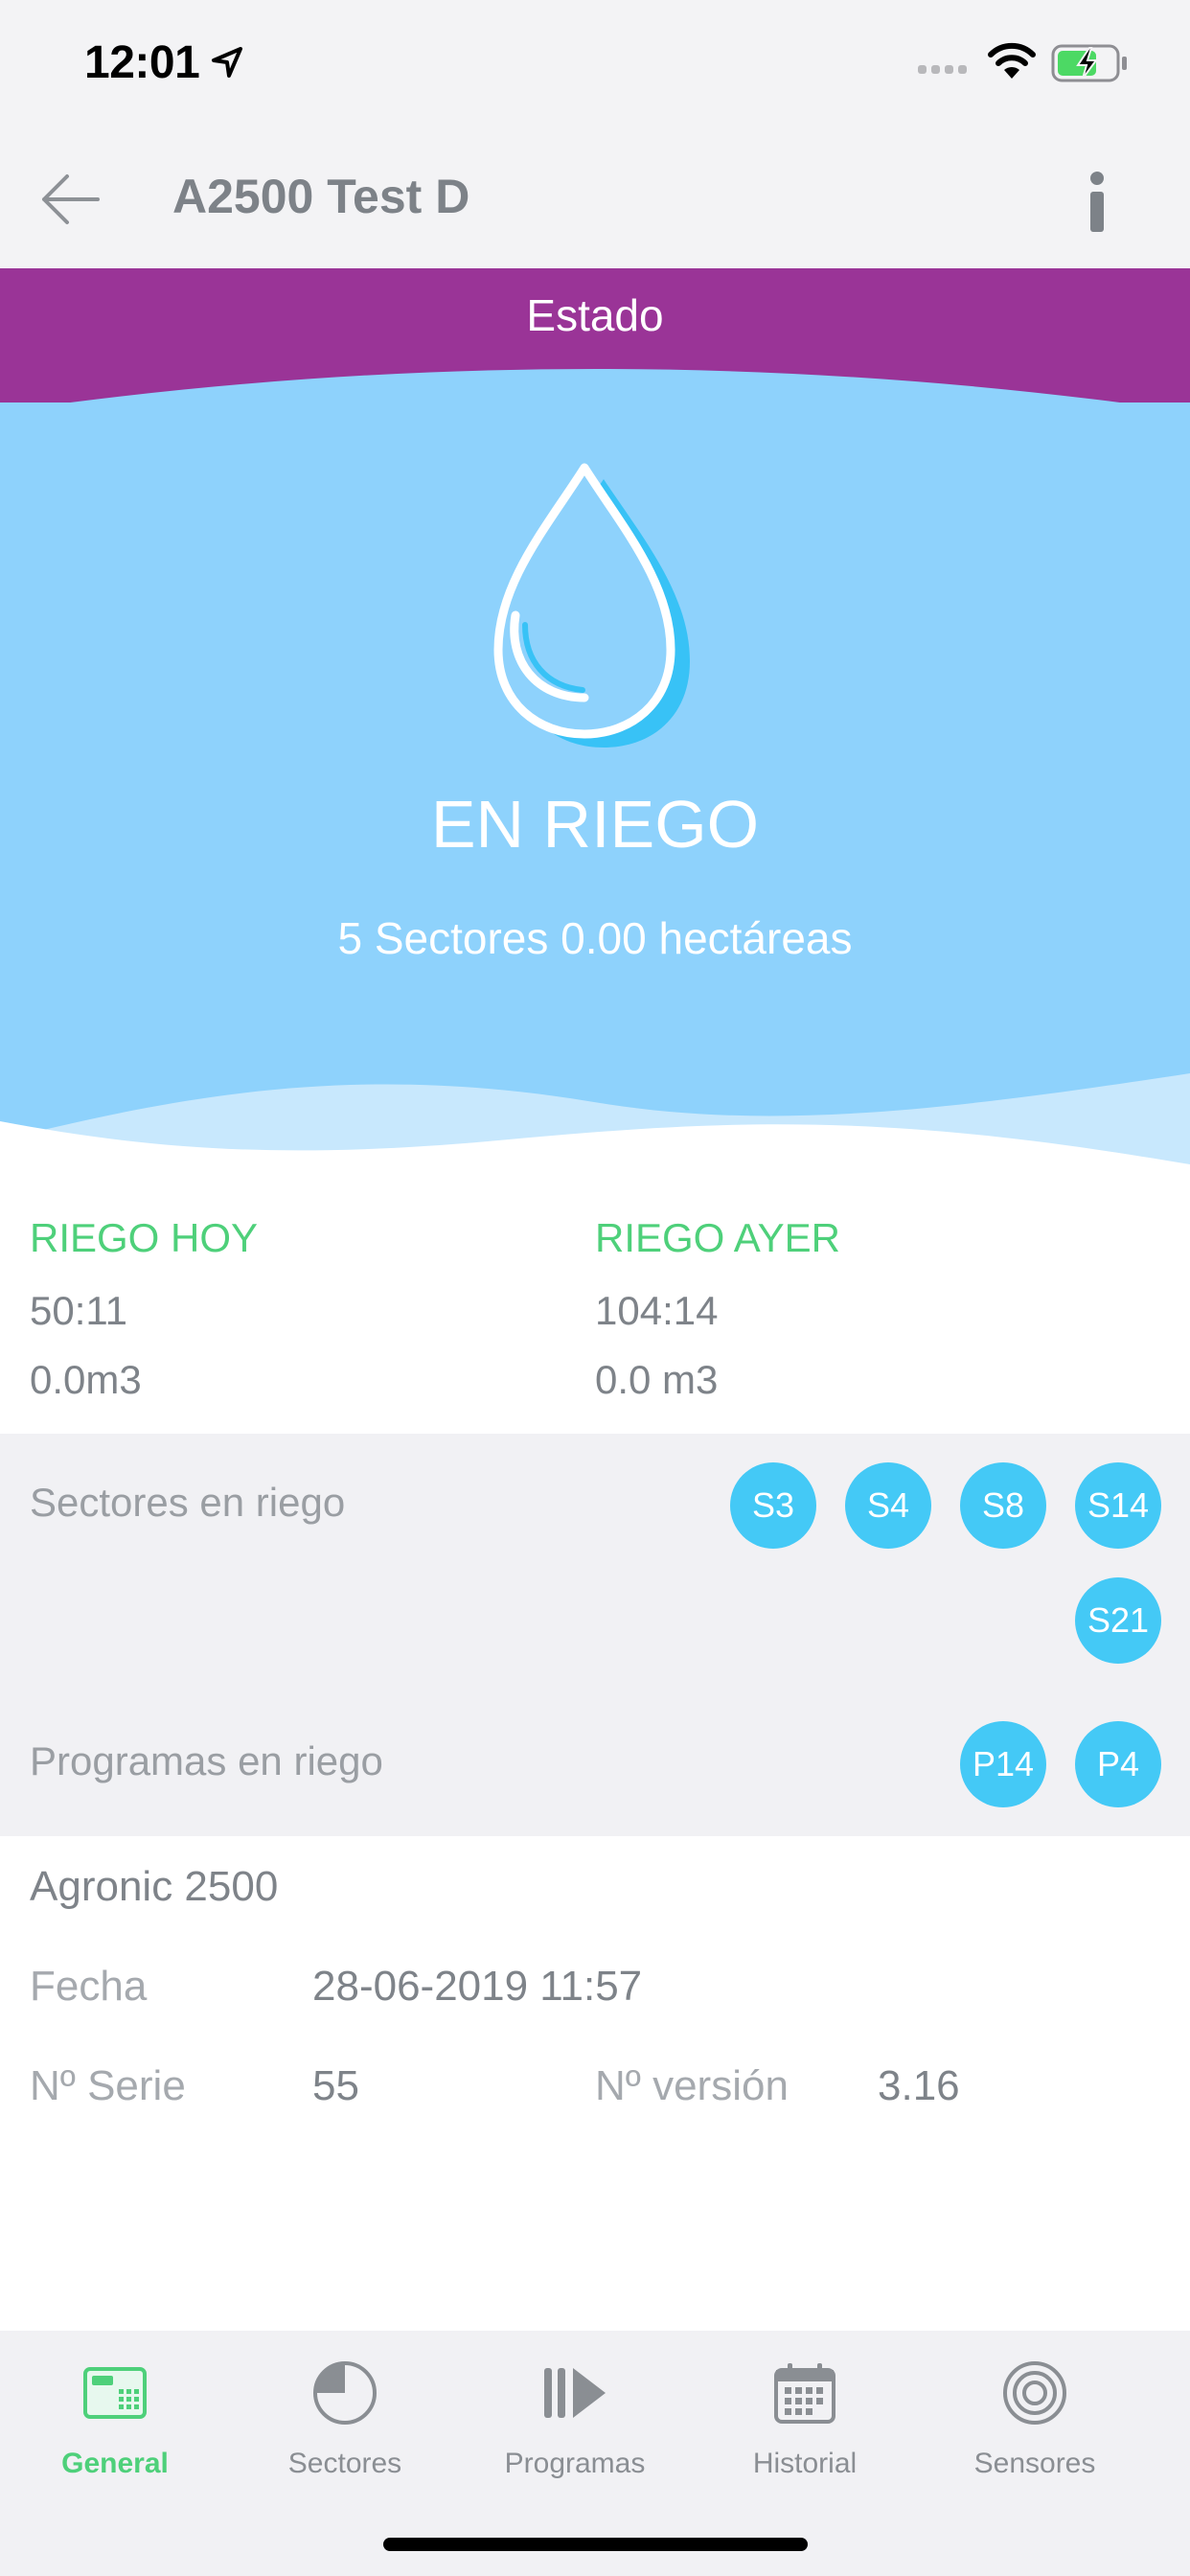 The width and height of the screenshot is (1190, 2576). Describe the element at coordinates (575, 2393) in the screenshot. I see `programs-icon` at that location.